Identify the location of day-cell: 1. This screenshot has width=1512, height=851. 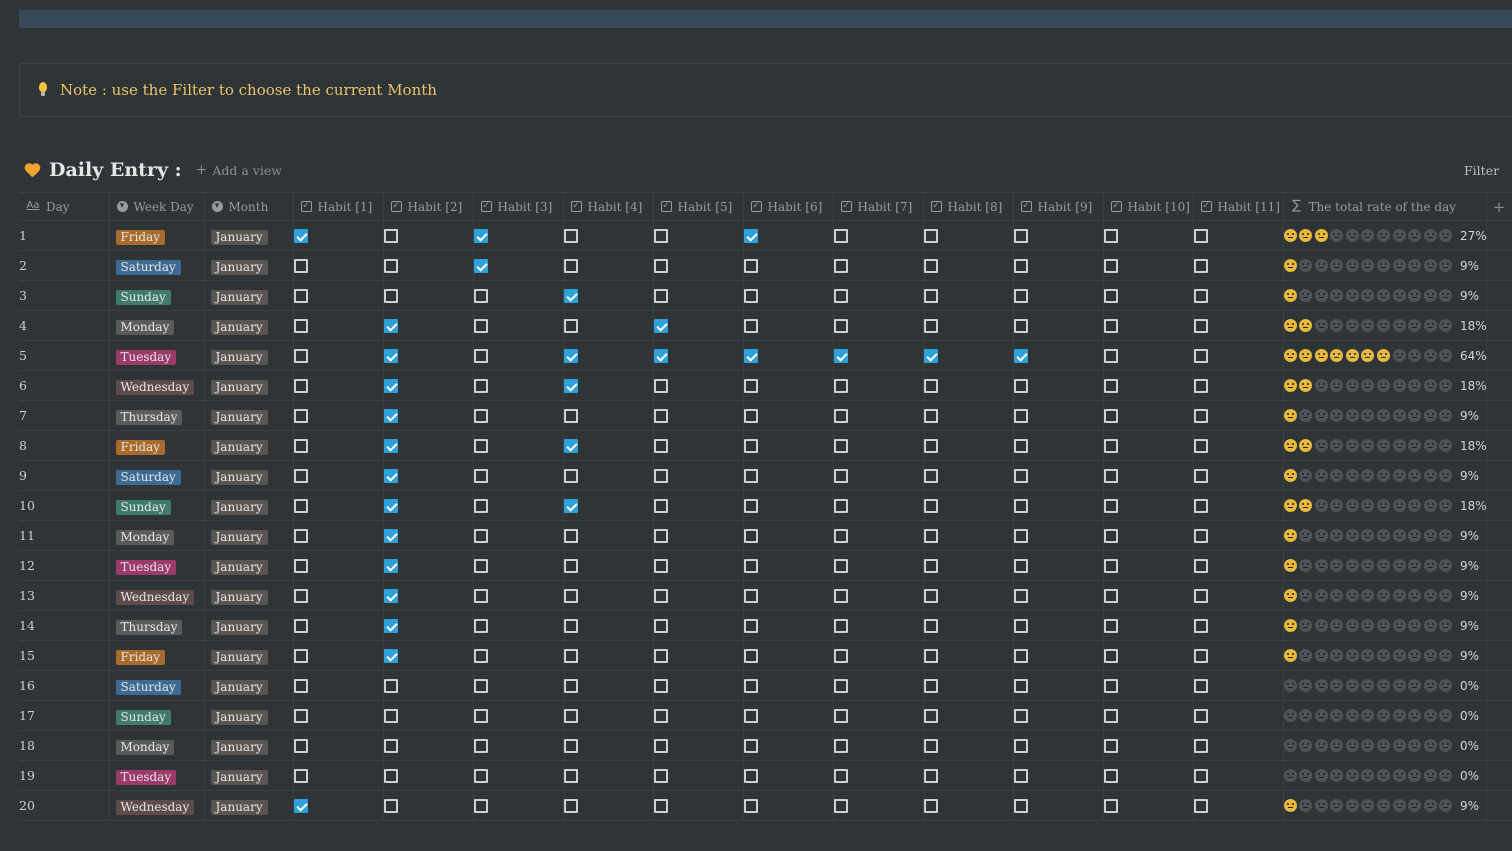
(64, 235).